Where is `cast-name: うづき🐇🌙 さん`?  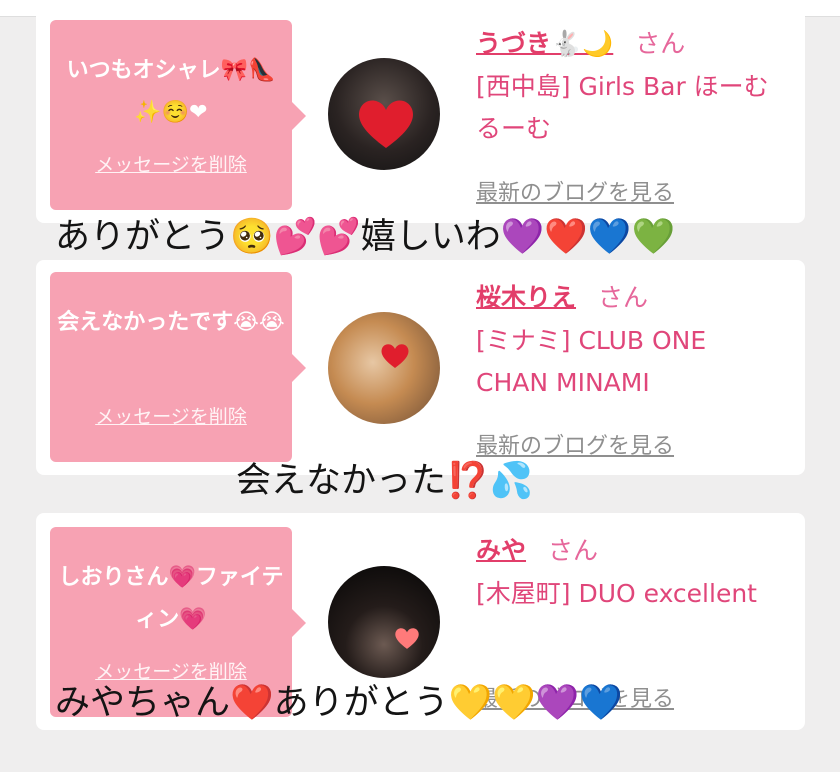
cast-name: うづき🐇🌙 さん is located at coordinates (580, 42).